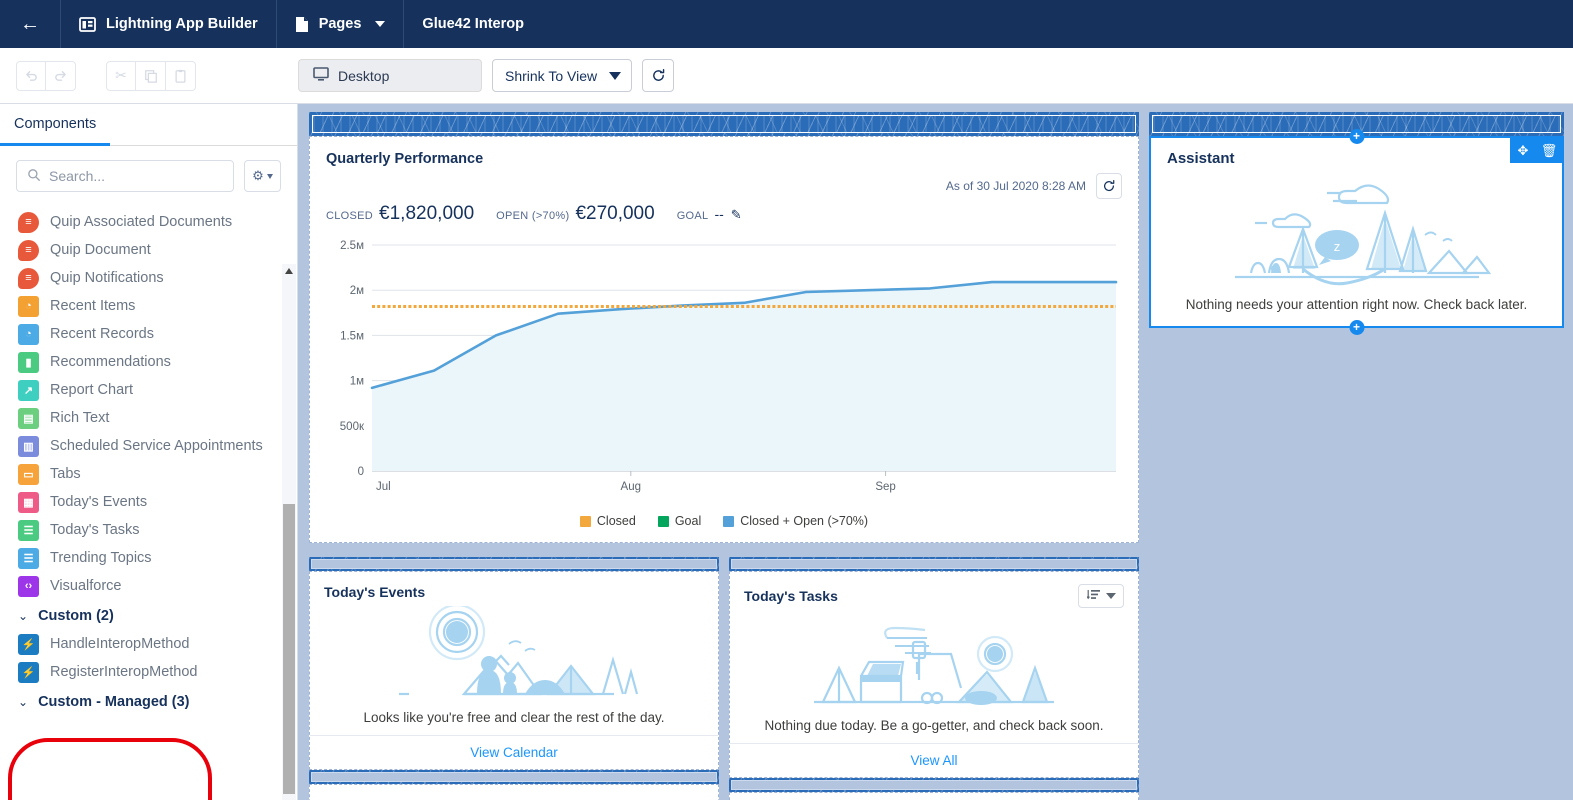 The image size is (1573, 800). Describe the element at coordinates (361, 472) in the screenshot. I see `y-axis-tick-label: 0` at that location.